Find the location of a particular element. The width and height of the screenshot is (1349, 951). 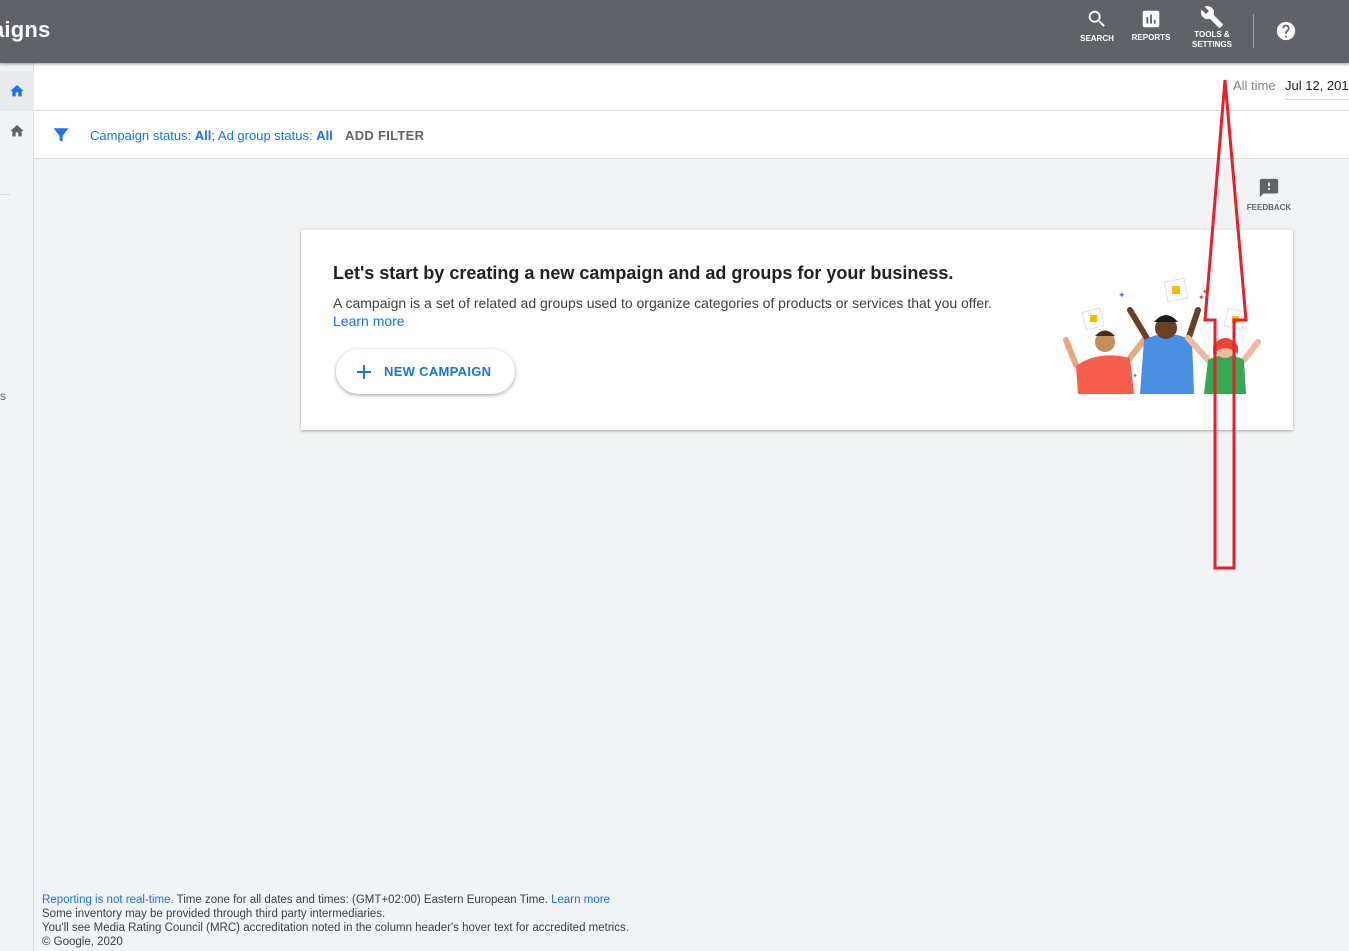

nav-clipped-label: s is located at coordinates (3, 396).